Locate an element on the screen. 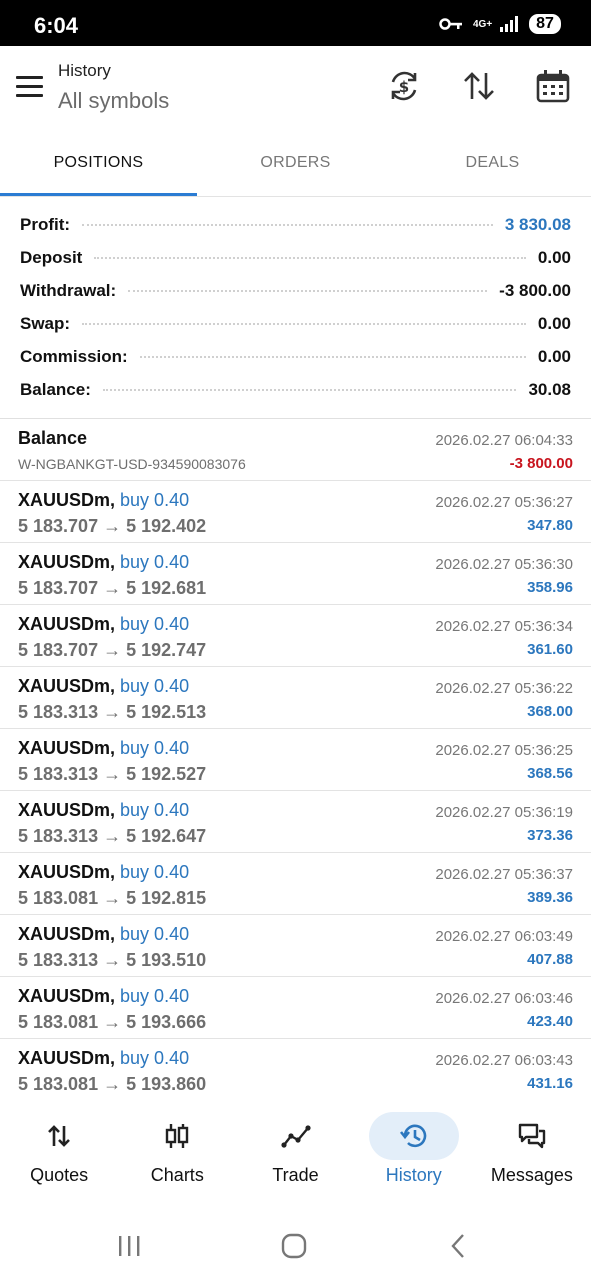 This screenshot has height=1280, width=591. tab-deals: DEALS is located at coordinates (492, 165).